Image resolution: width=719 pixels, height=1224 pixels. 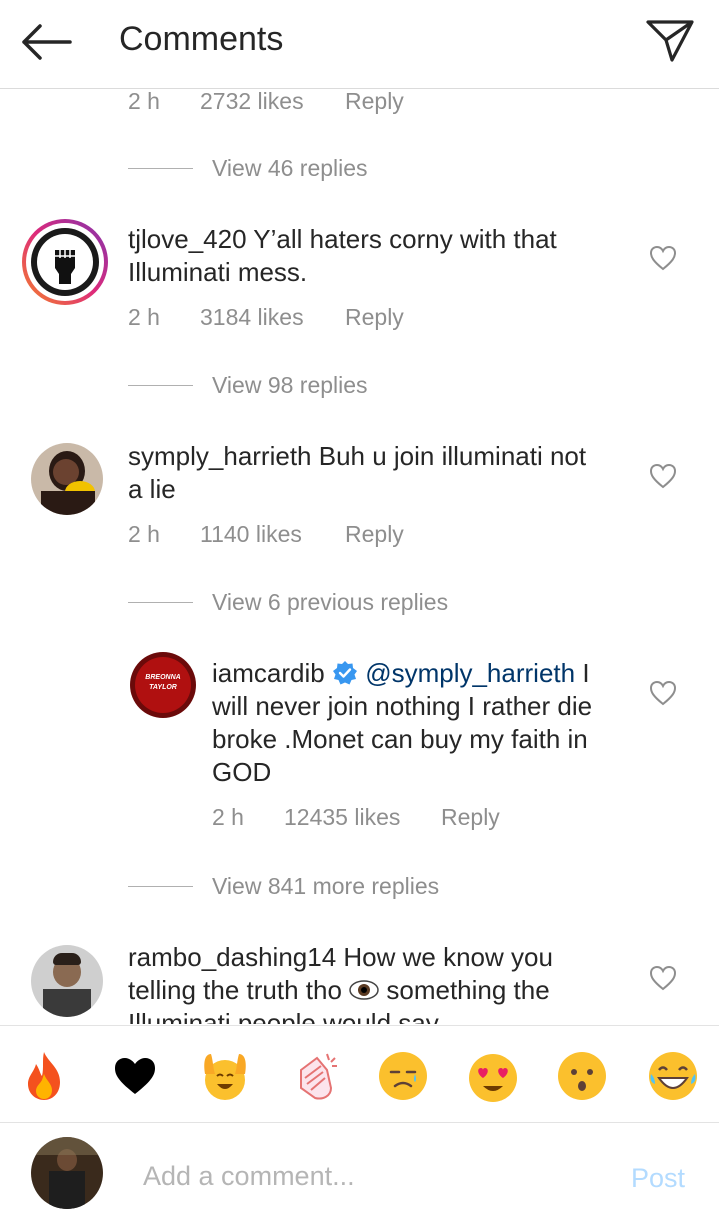 What do you see at coordinates (359, 44) in the screenshot?
I see `top-bar: Comments` at bounding box center [359, 44].